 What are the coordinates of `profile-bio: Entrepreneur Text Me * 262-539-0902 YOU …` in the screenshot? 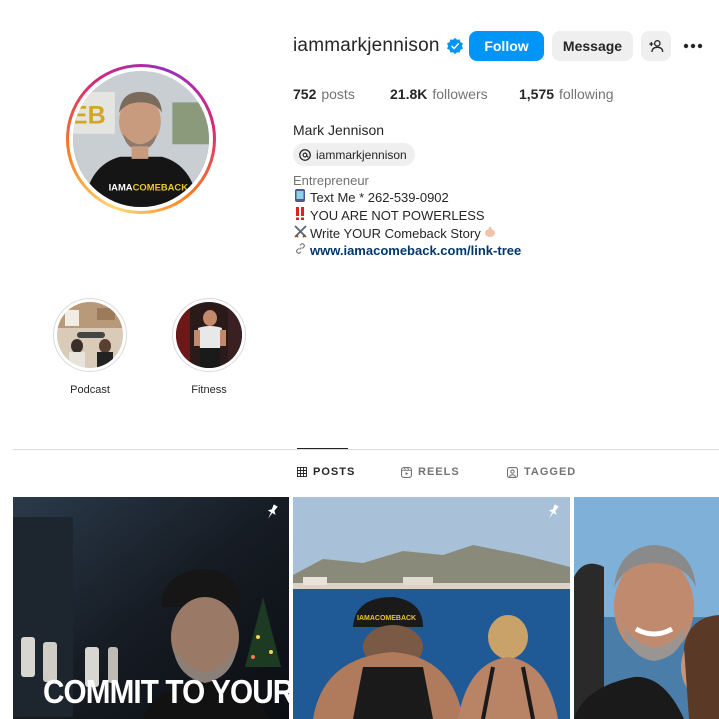 It's located at (407, 216).